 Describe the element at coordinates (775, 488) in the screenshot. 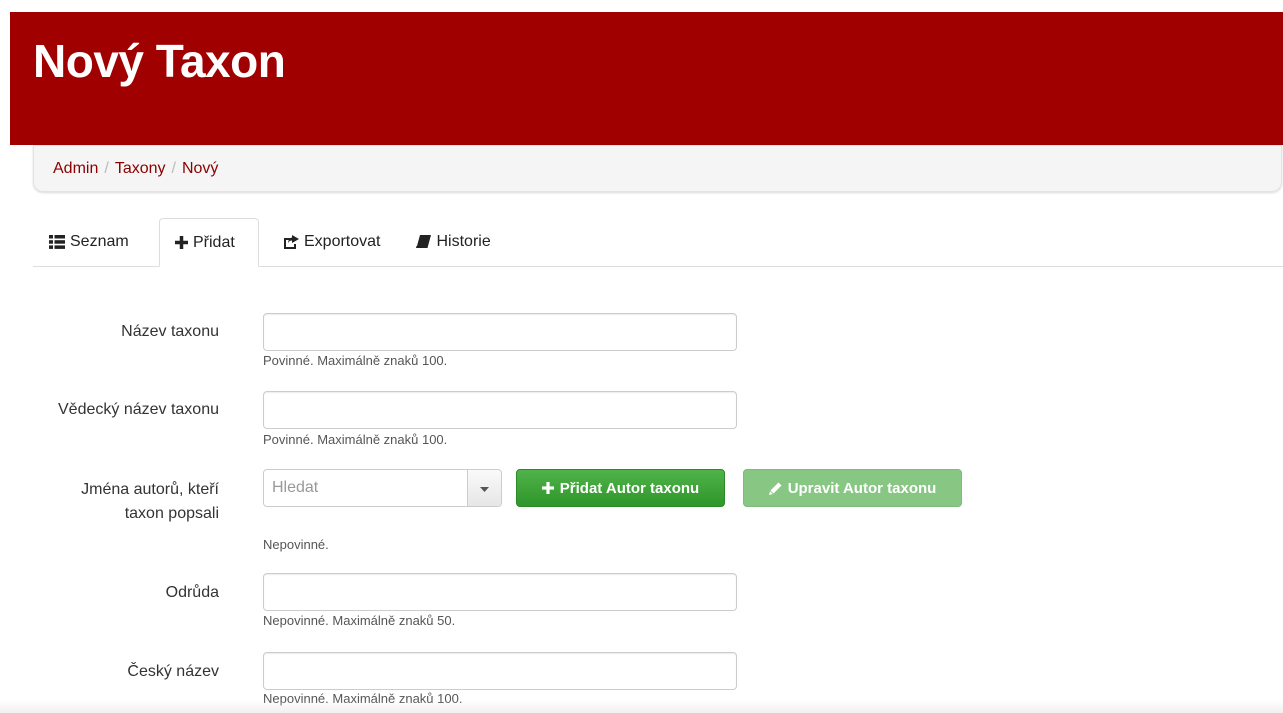

I see `pencil-icon` at that location.